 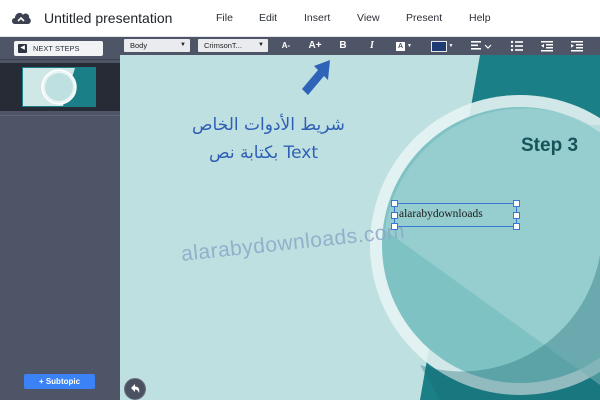 I want to click on slide-thumbnail, so click(x=59, y=87).